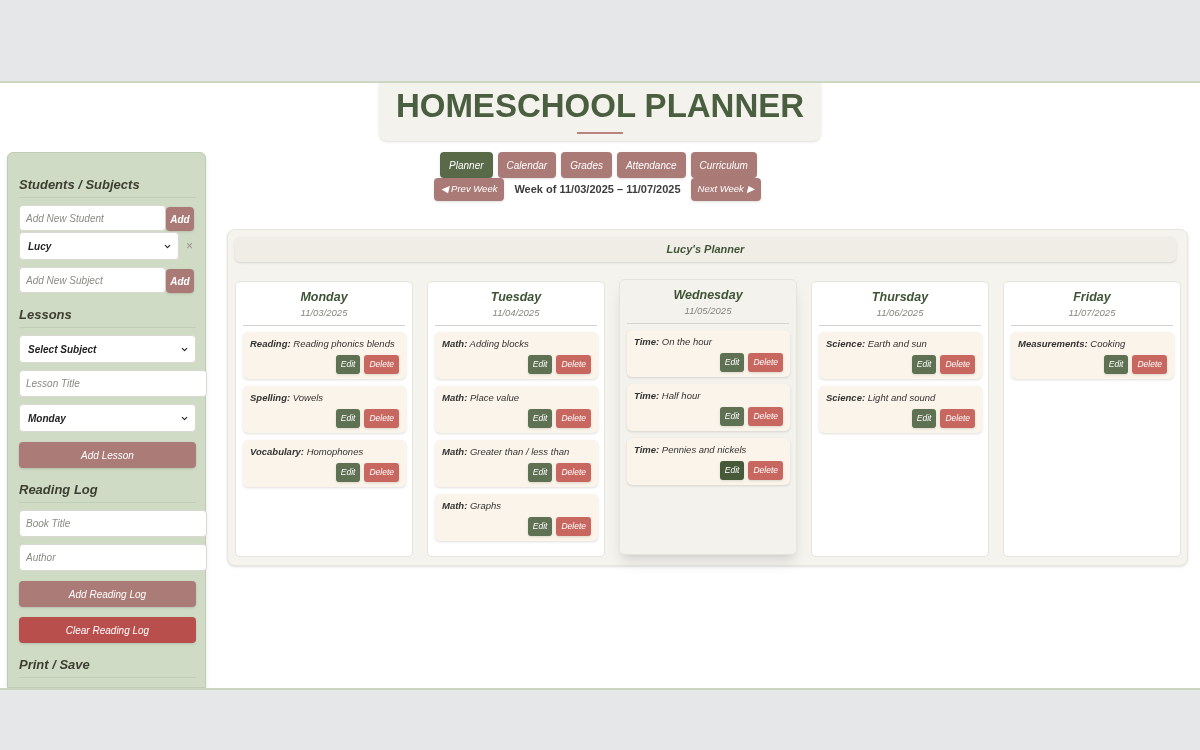 The height and width of the screenshot is (750, 1200). I want to click on text-input: Add New Student, so click(92, 218).